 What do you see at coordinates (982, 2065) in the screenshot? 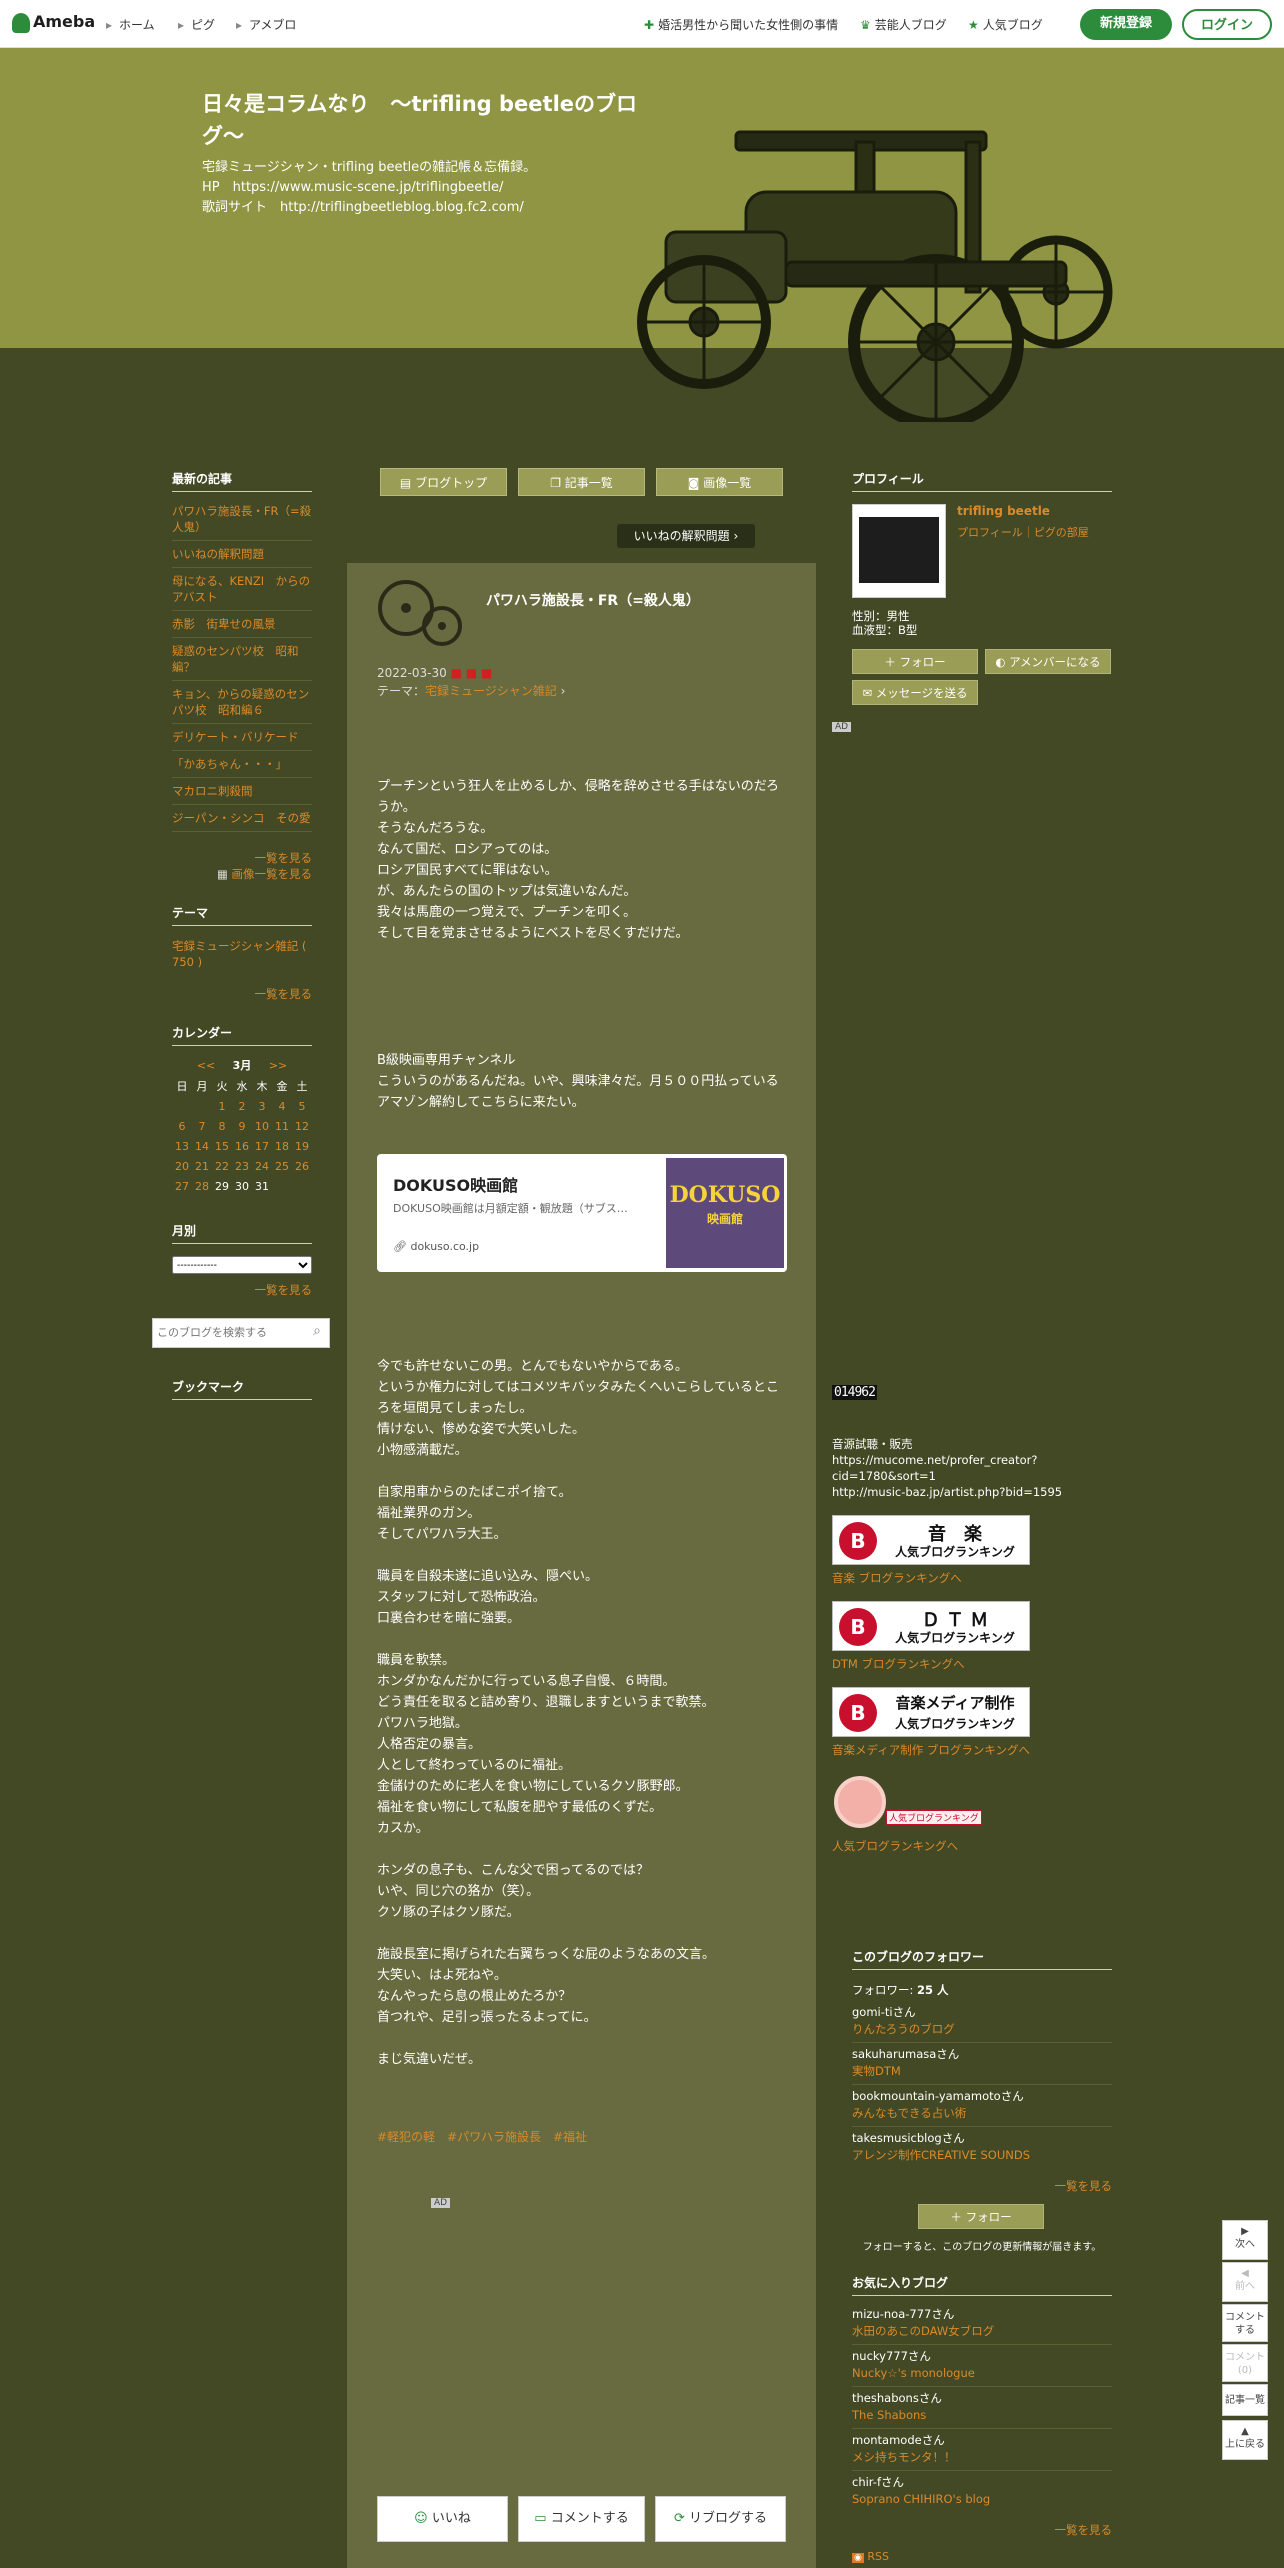
I see `follower-item: sakuharumasaさん 実物DTM` at bounding box center [982, 2065].